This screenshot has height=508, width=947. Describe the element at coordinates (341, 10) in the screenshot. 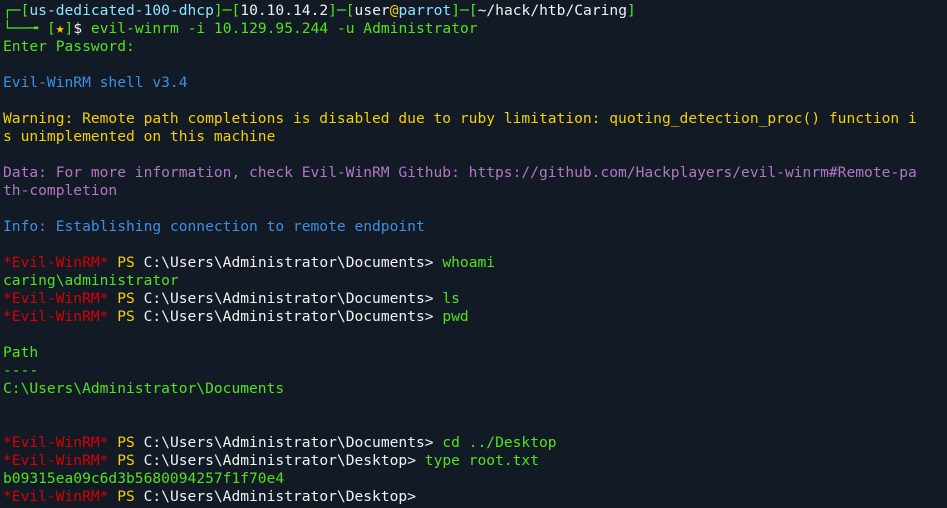

I see `prompt-dash-2: ─` at that location.